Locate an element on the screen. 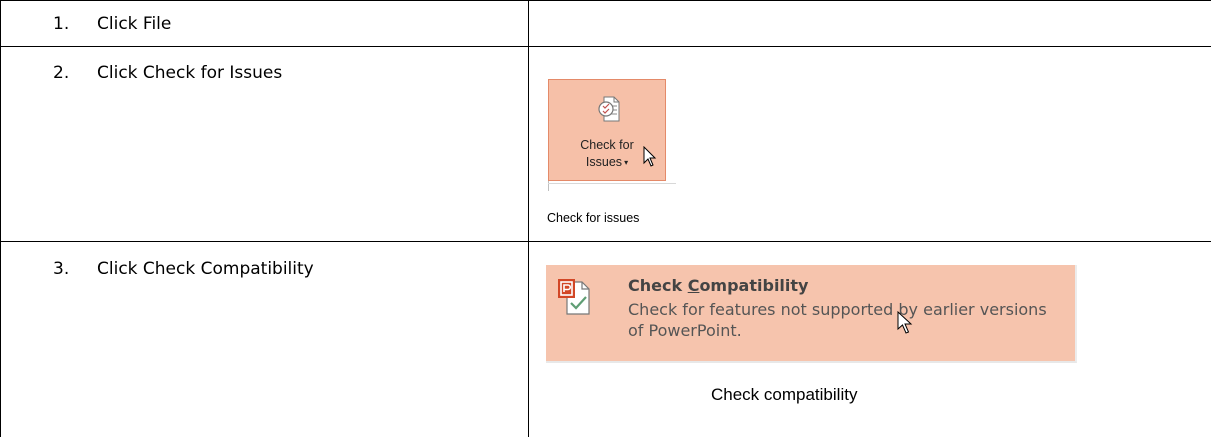 Image resolution: width=1211 pixels, height=437 pixels. step-number: 2. is located at coordinates (61, 73).